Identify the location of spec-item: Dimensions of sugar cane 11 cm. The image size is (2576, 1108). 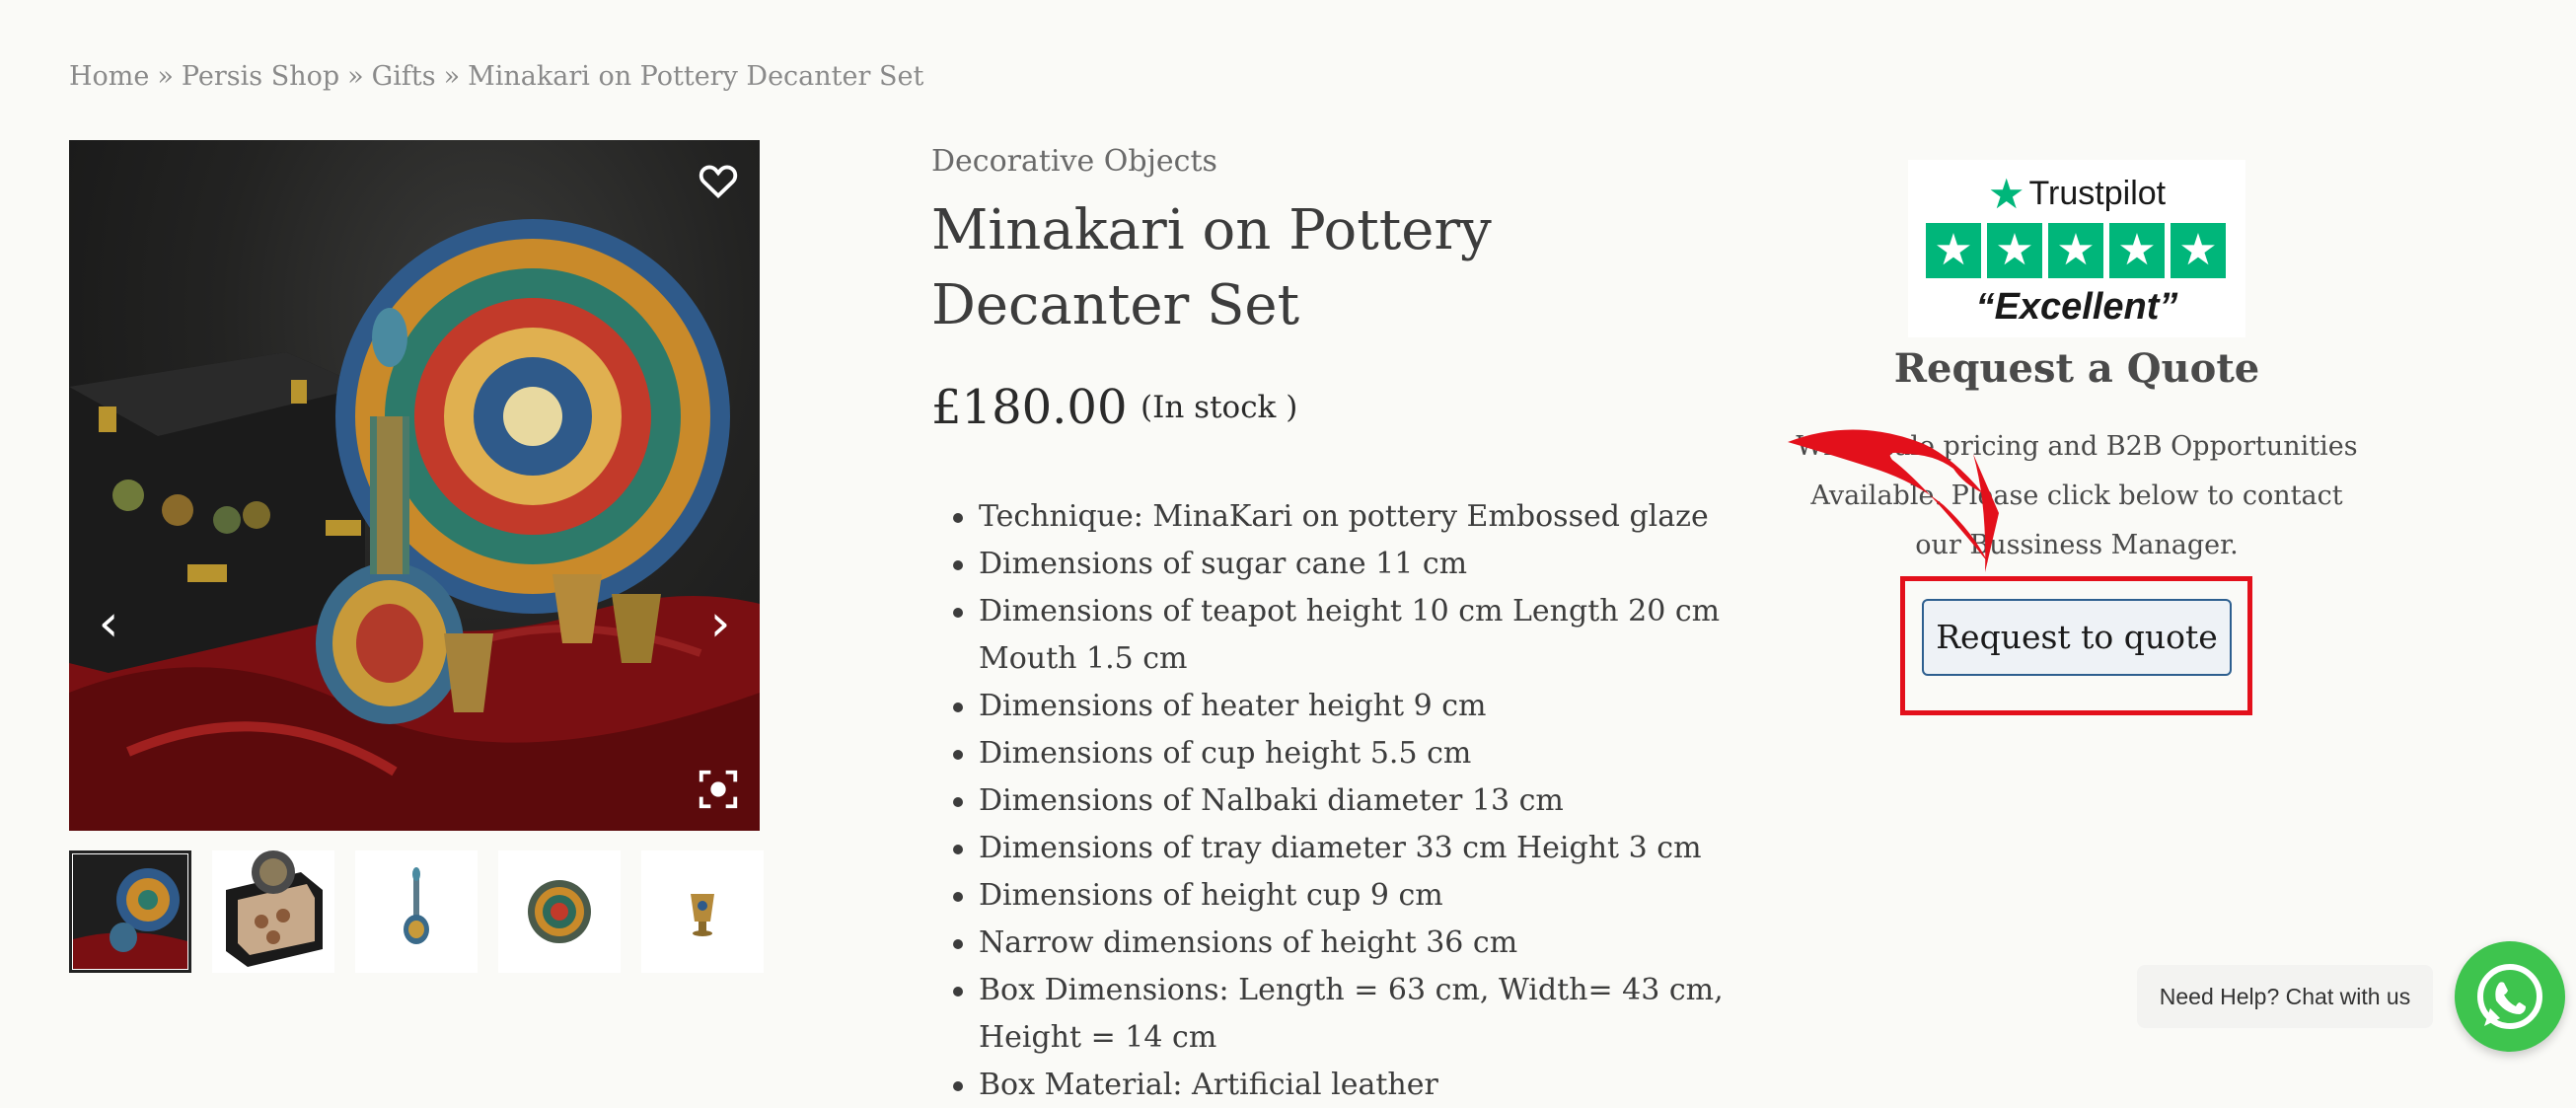
(1341, 564).